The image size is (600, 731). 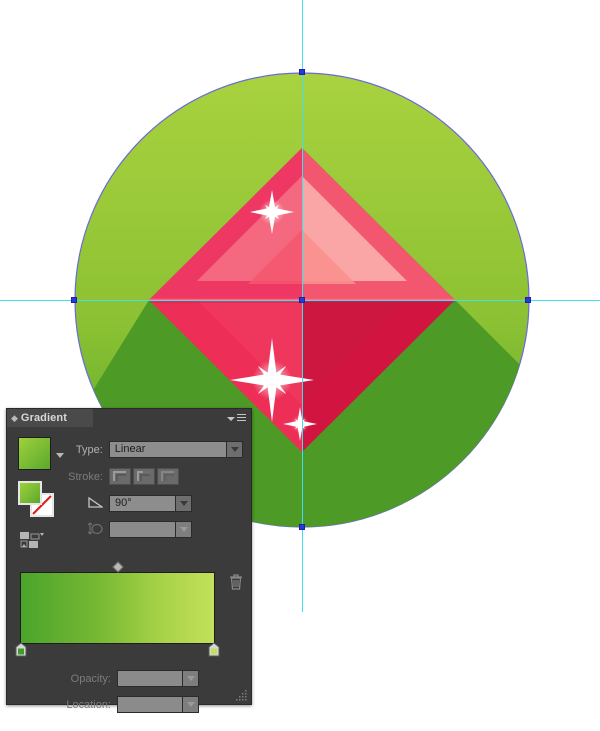 What do you see at coordinates (123, 503) in the screenshot?
I see `angle-value: 90°` at bounding box center [123, 503].